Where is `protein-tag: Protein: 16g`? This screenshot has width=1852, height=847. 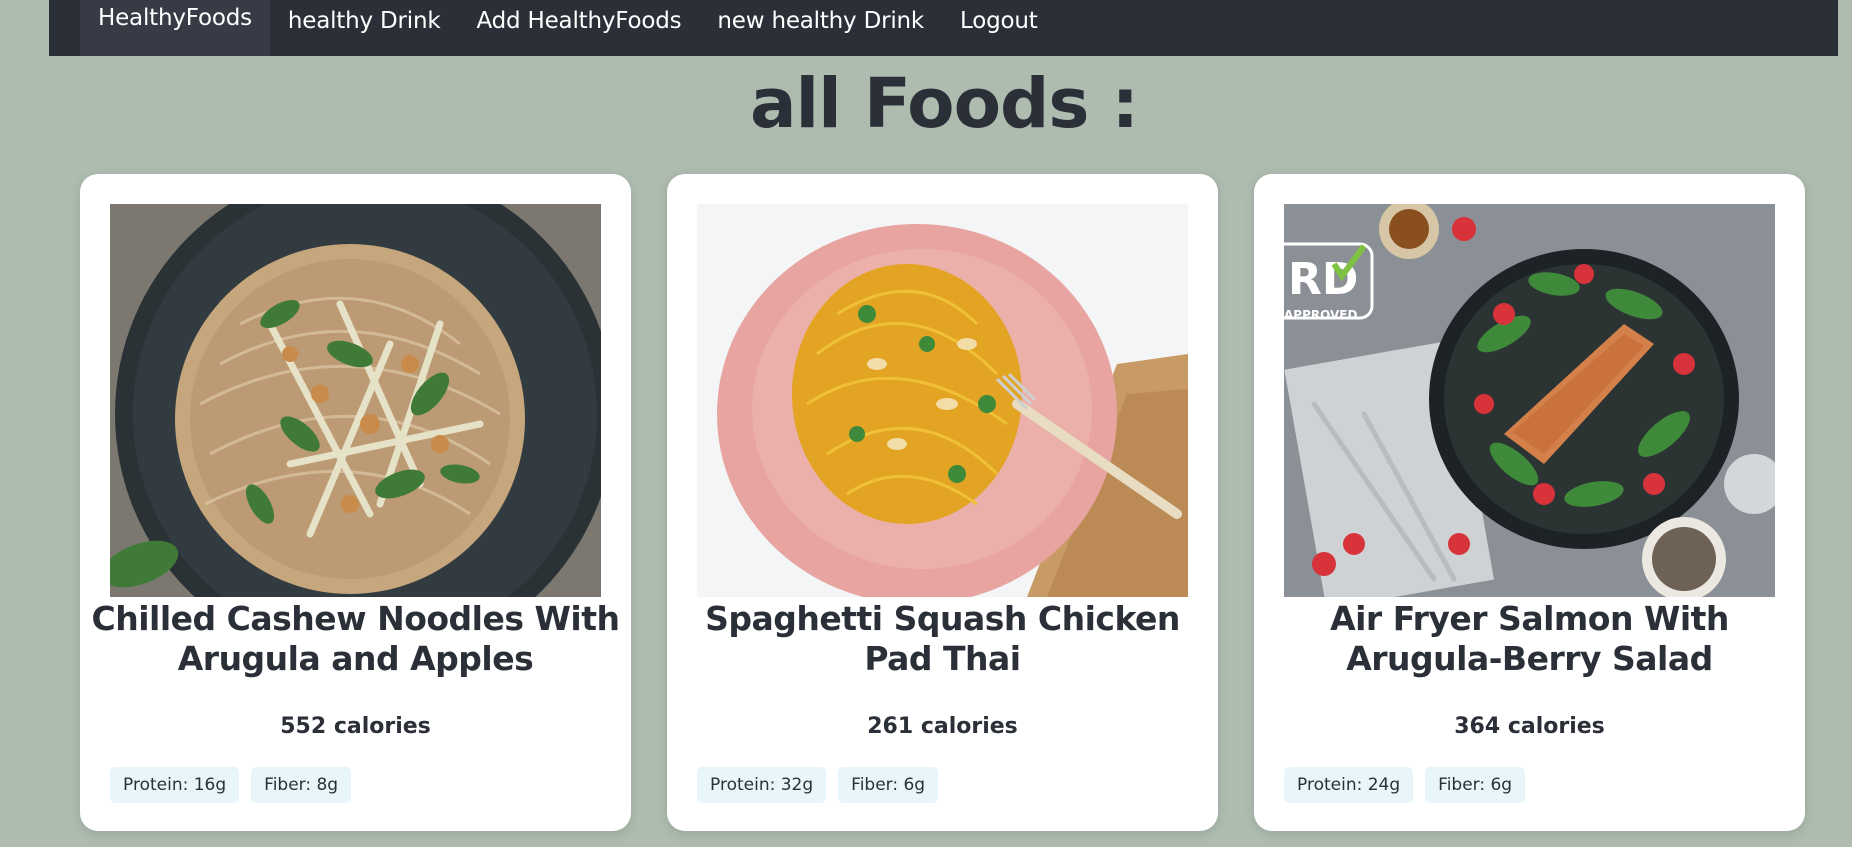
protein-tag: Protein: 16g is located at coordinates (175, 785).